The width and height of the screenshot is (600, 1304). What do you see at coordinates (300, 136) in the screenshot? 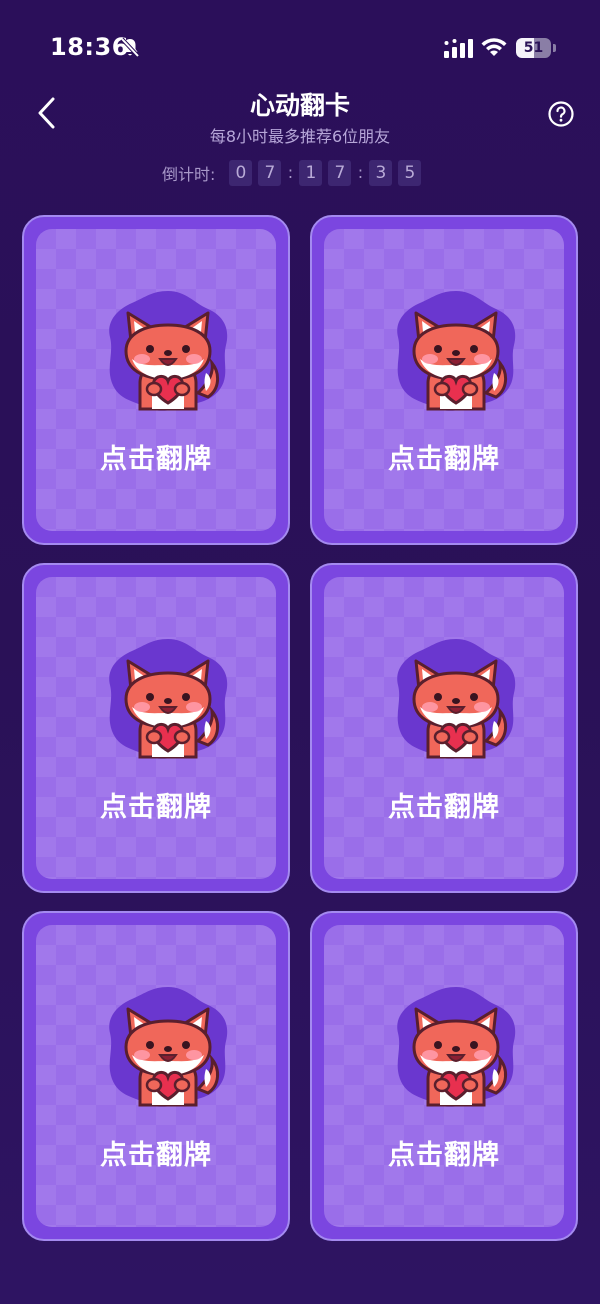
I see `page-subtitle: 每8小时最多推荐6位朋友` at bounding box center [300, 136].